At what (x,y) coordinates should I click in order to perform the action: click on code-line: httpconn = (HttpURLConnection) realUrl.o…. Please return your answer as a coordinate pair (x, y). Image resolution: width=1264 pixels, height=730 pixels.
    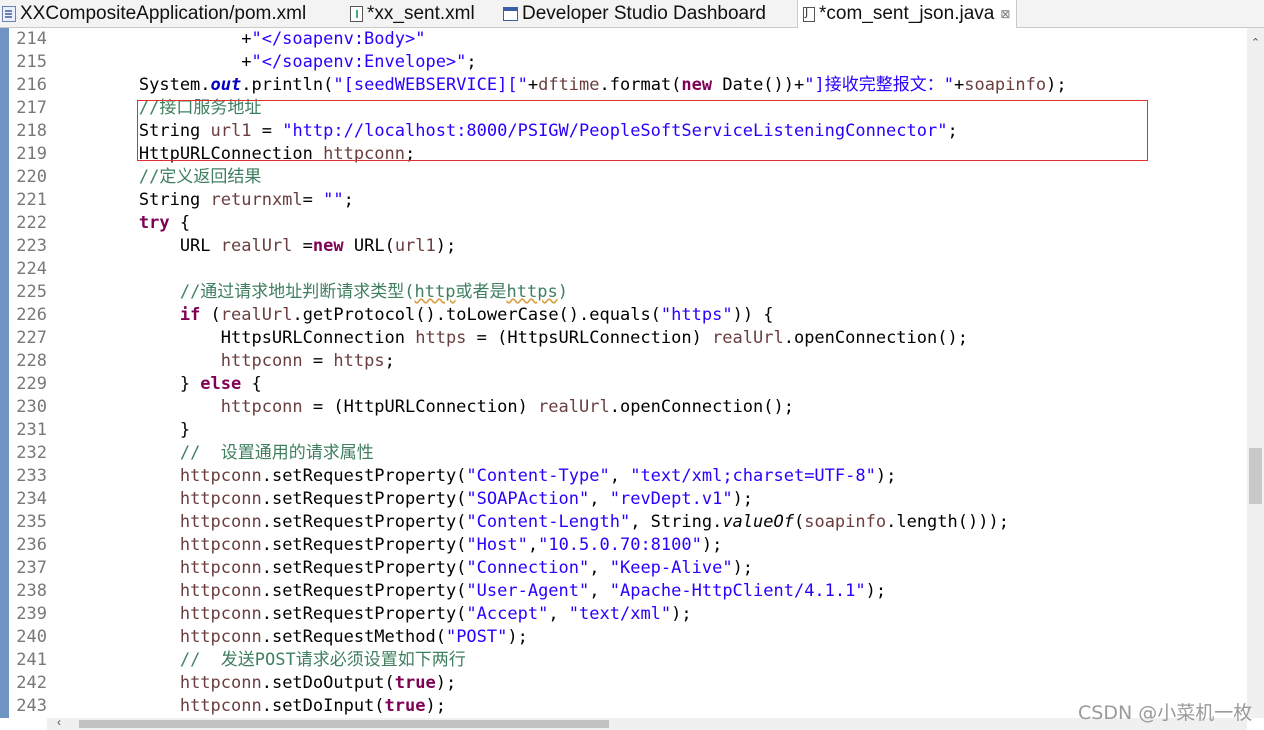
    Looking at the image, I should click on (425, 407).